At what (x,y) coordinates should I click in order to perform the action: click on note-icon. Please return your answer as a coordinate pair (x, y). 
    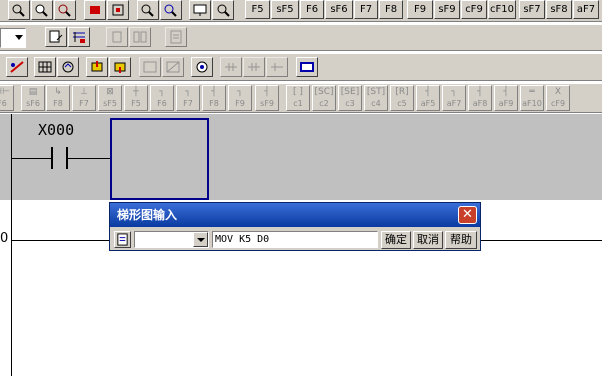
    Looking at the image, I should click on (176, 37).